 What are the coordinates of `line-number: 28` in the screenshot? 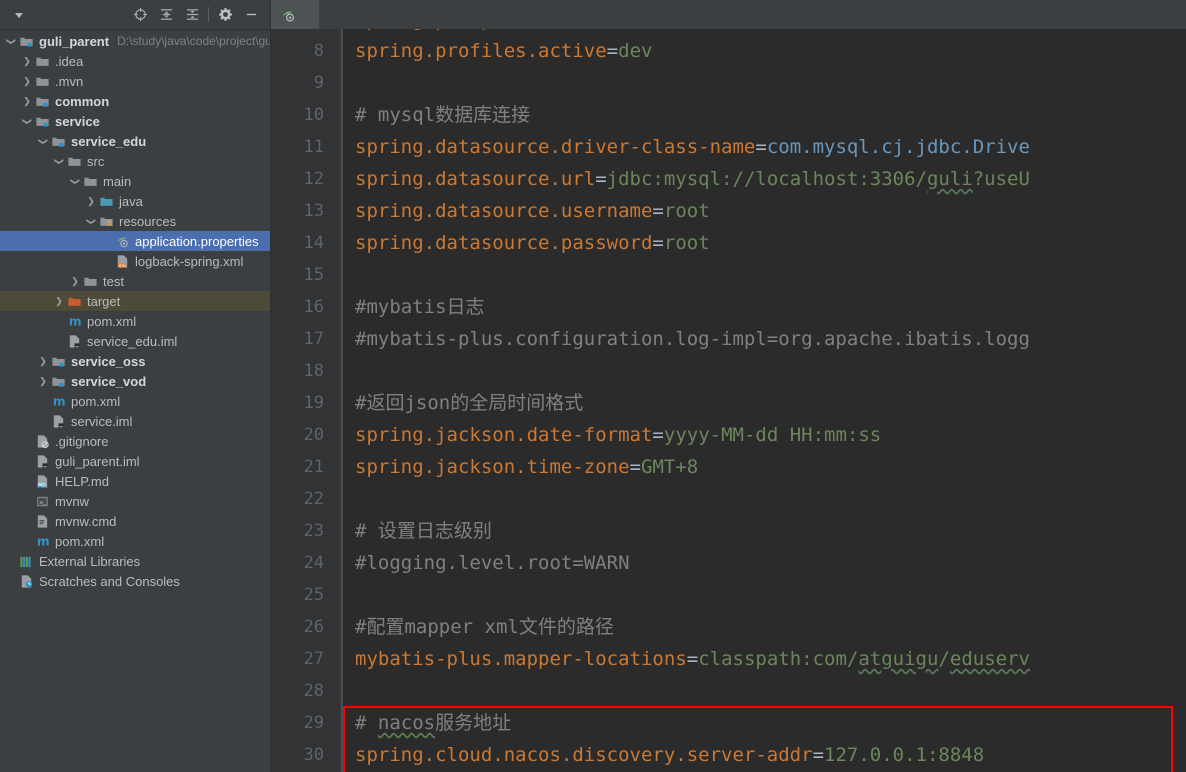 It's located at (306, 691).